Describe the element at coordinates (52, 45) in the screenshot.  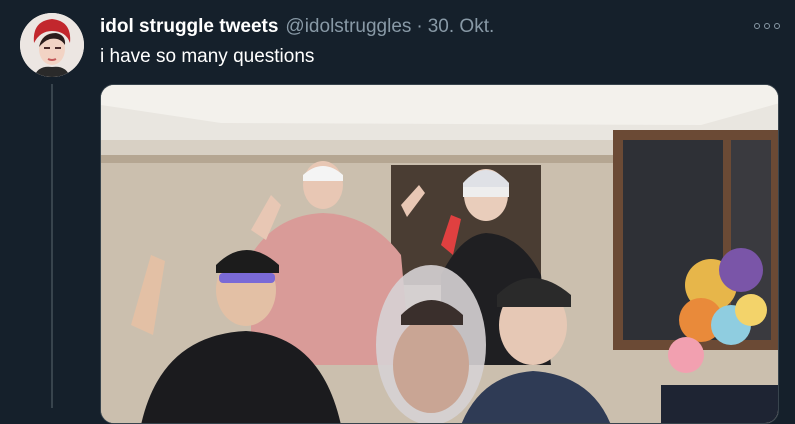
I see `avatar` at that location.